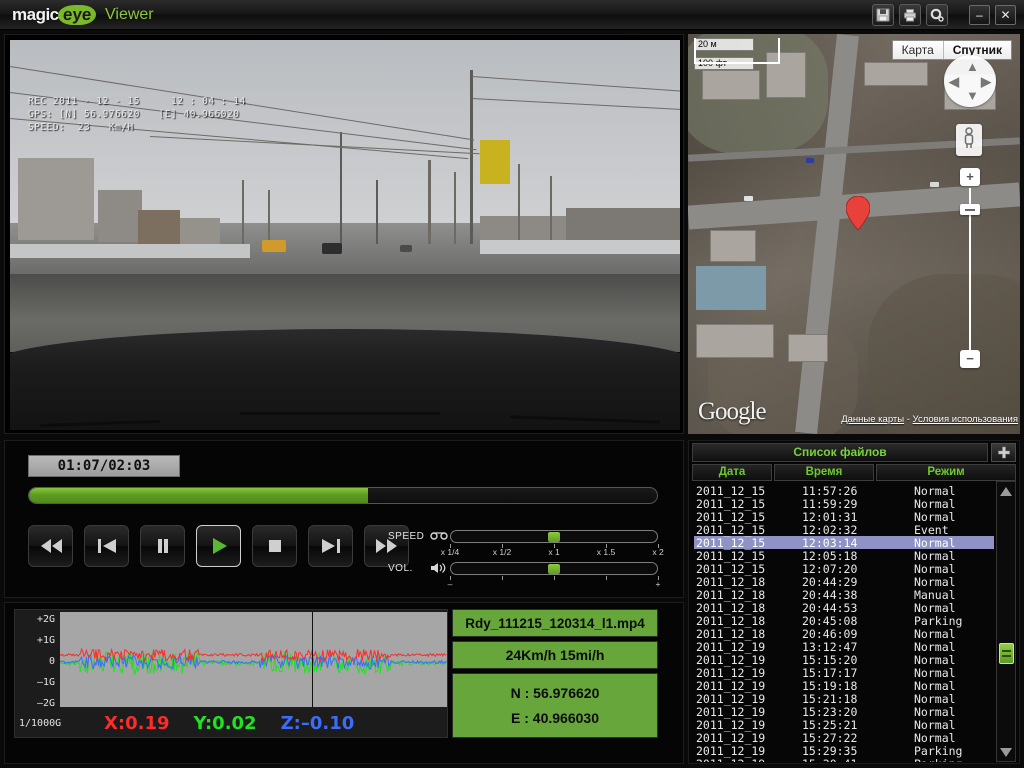 This screenshot has width=1024, height=768. What do you see at coordinates (970, 209) in the screenshot?
I see `zoom-slider-thumb` at bounding box center [970, 209].